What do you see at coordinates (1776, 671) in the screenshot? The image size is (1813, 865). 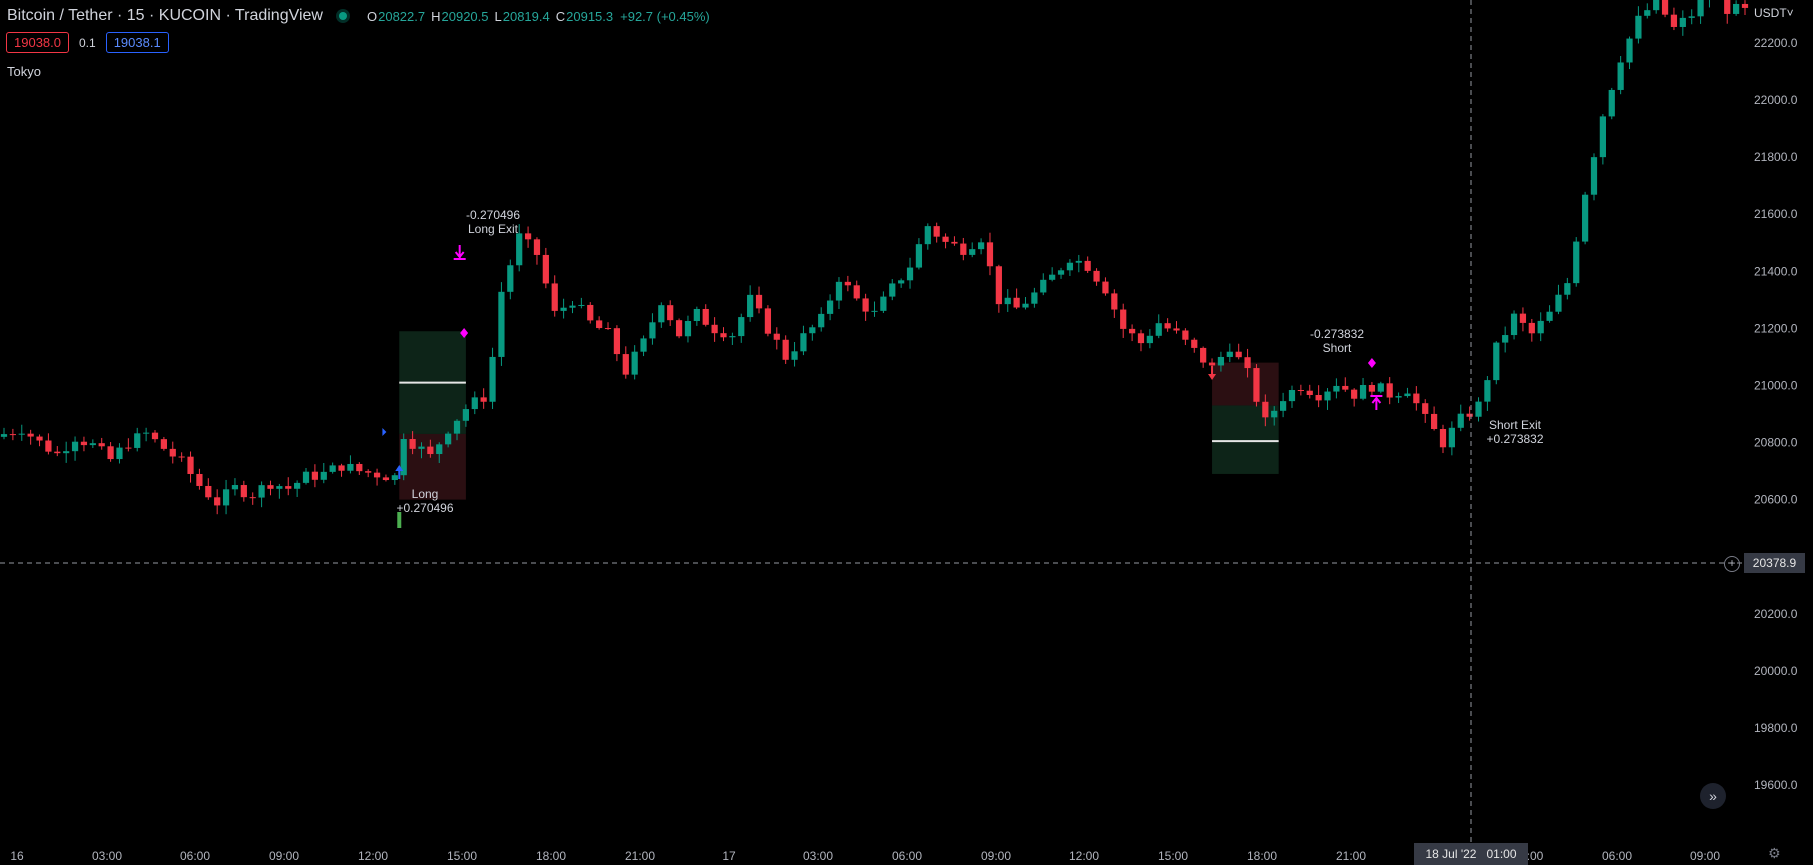 I see `price-tick-label: 20000.0` at bounding box center [1776, 671].